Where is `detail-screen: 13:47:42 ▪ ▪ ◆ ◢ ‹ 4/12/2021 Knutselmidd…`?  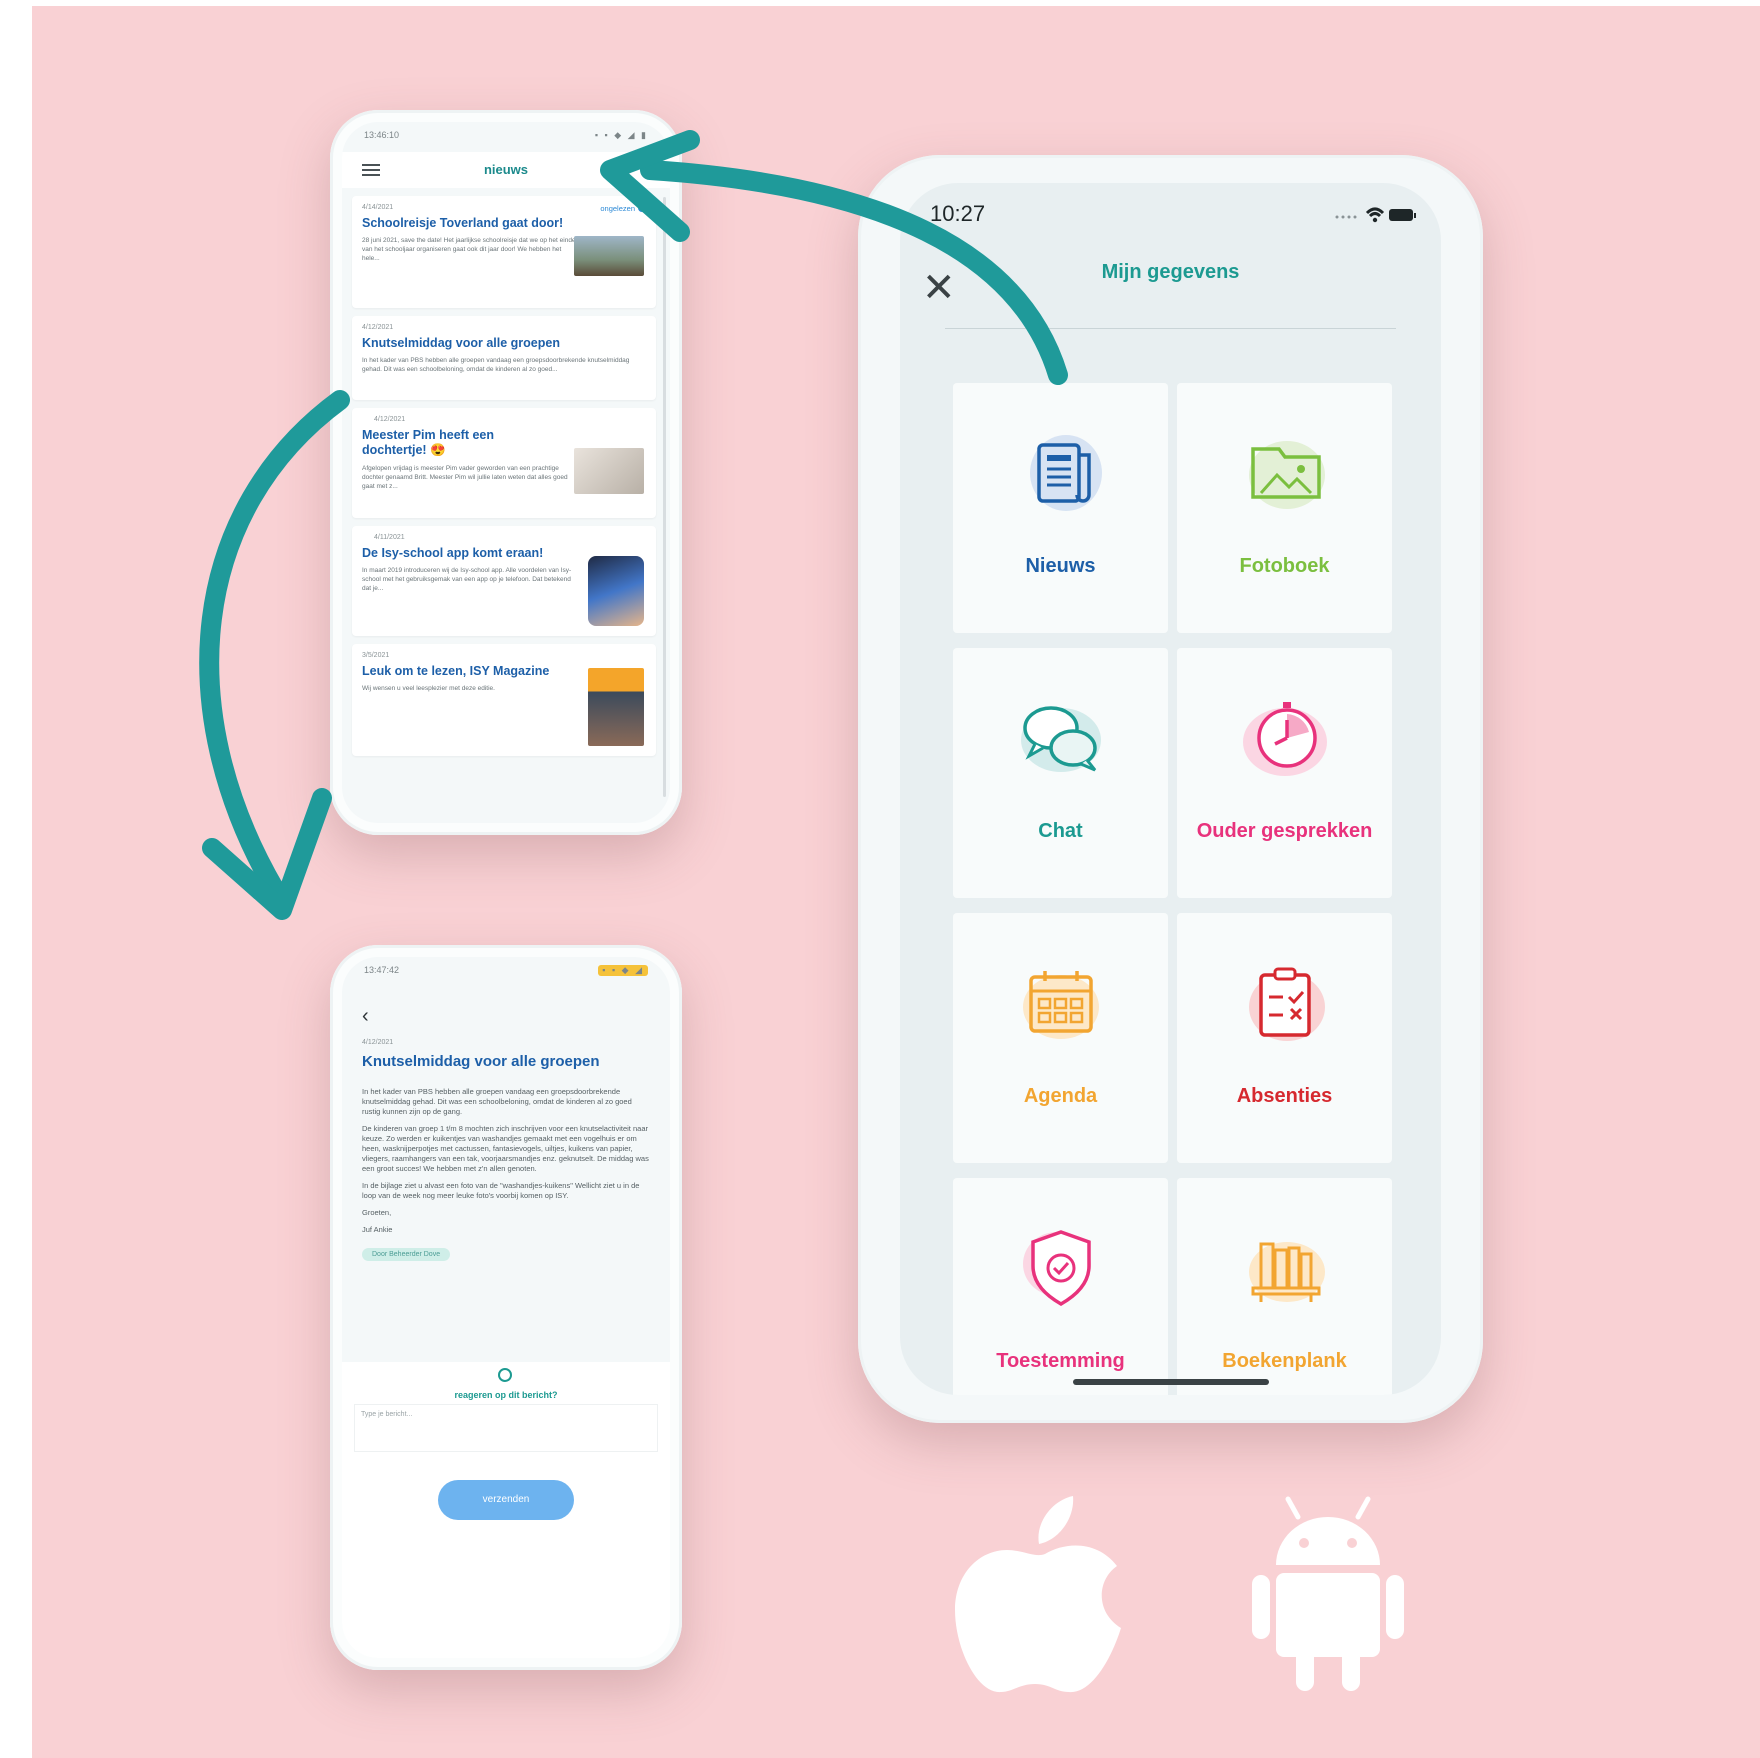 detail-screen: 13:47:42 ▪ ▪ ◆ ◢ ‹ 4/12/2021 Knutselmidd… is located at coordinates (506, 1307).